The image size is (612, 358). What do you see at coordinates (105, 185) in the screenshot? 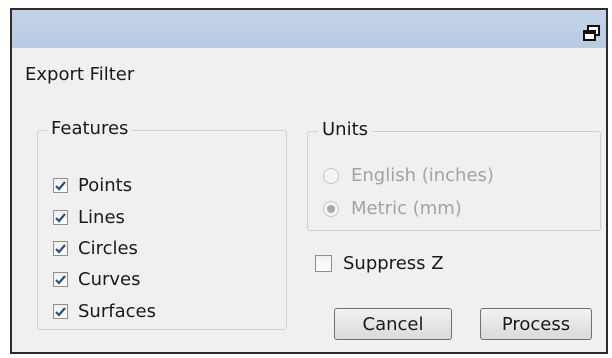
I see `checkbox-label: Points` at bounding box center [105, 185].